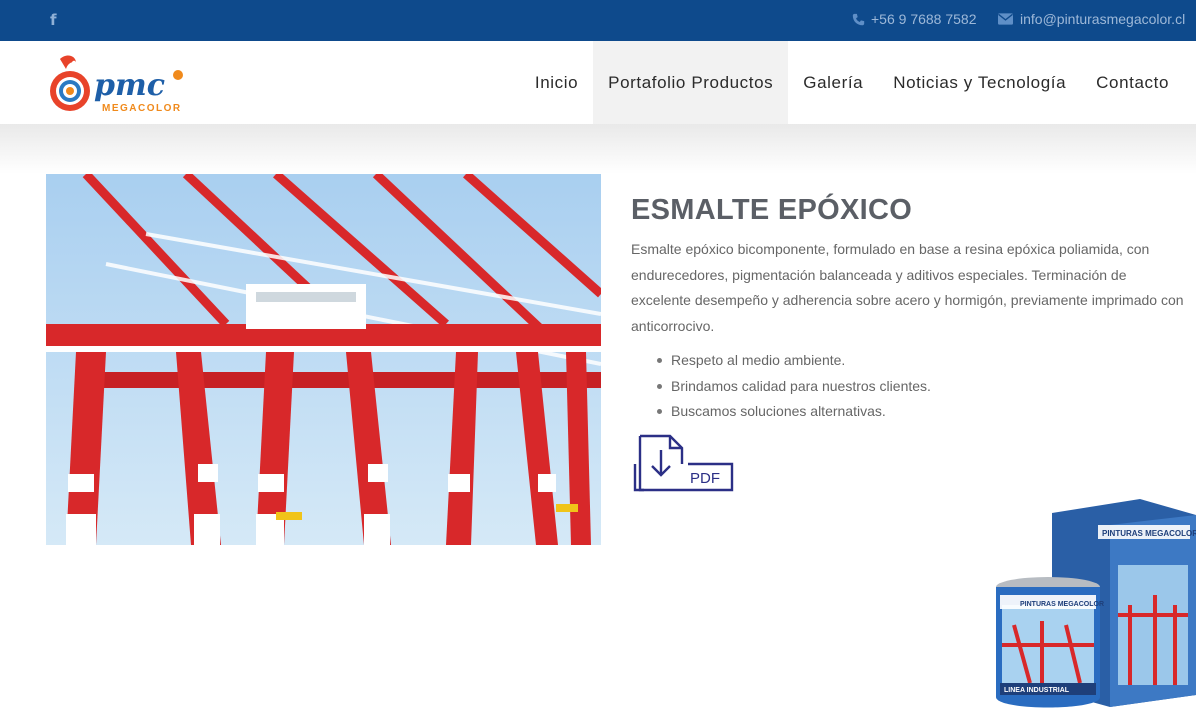  What do you see at coordinates (691, 82) in the screenshot?
I see `nav-portafolio-productos: Portafolio Productos` at bounding box center [691, 82].